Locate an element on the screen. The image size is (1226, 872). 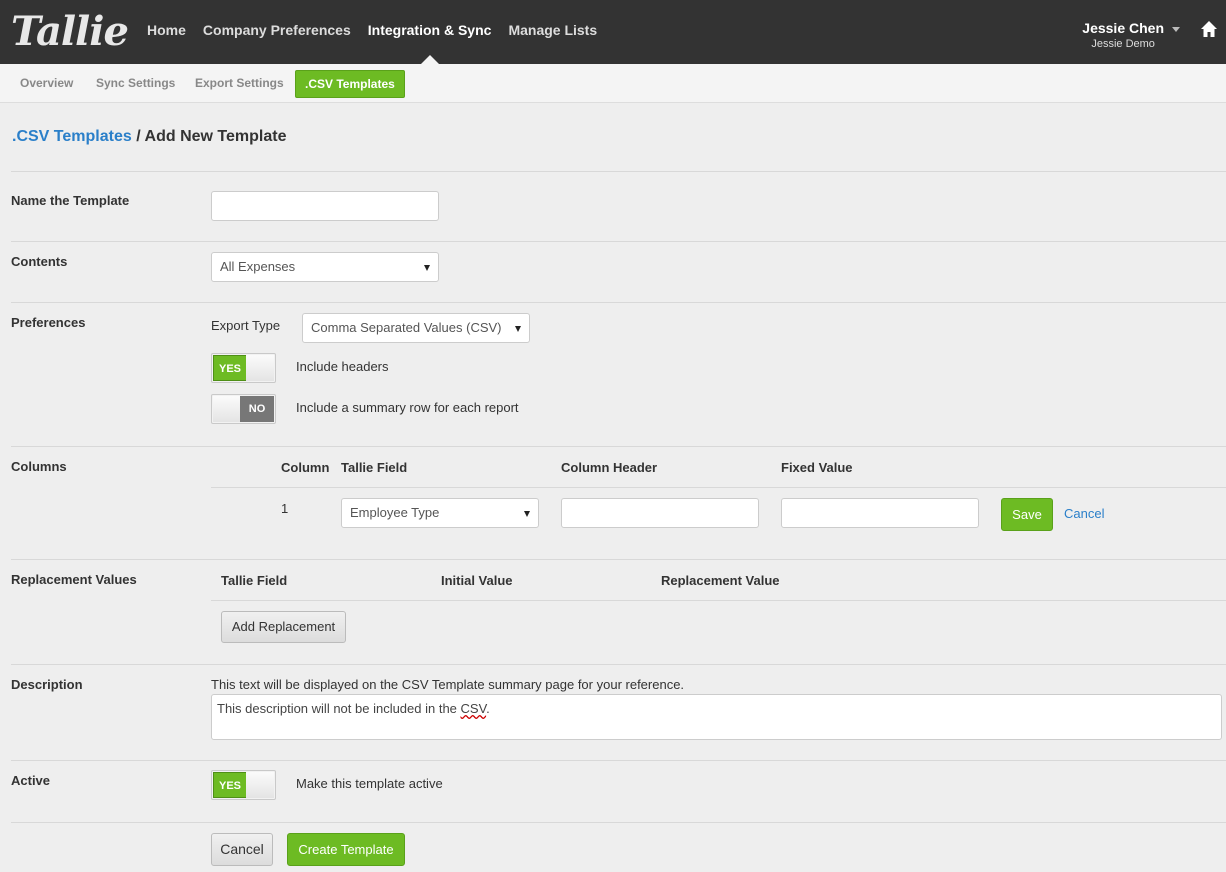
nav-item-integration-sync: Integration & Sync is located at coordinates (429, 32).